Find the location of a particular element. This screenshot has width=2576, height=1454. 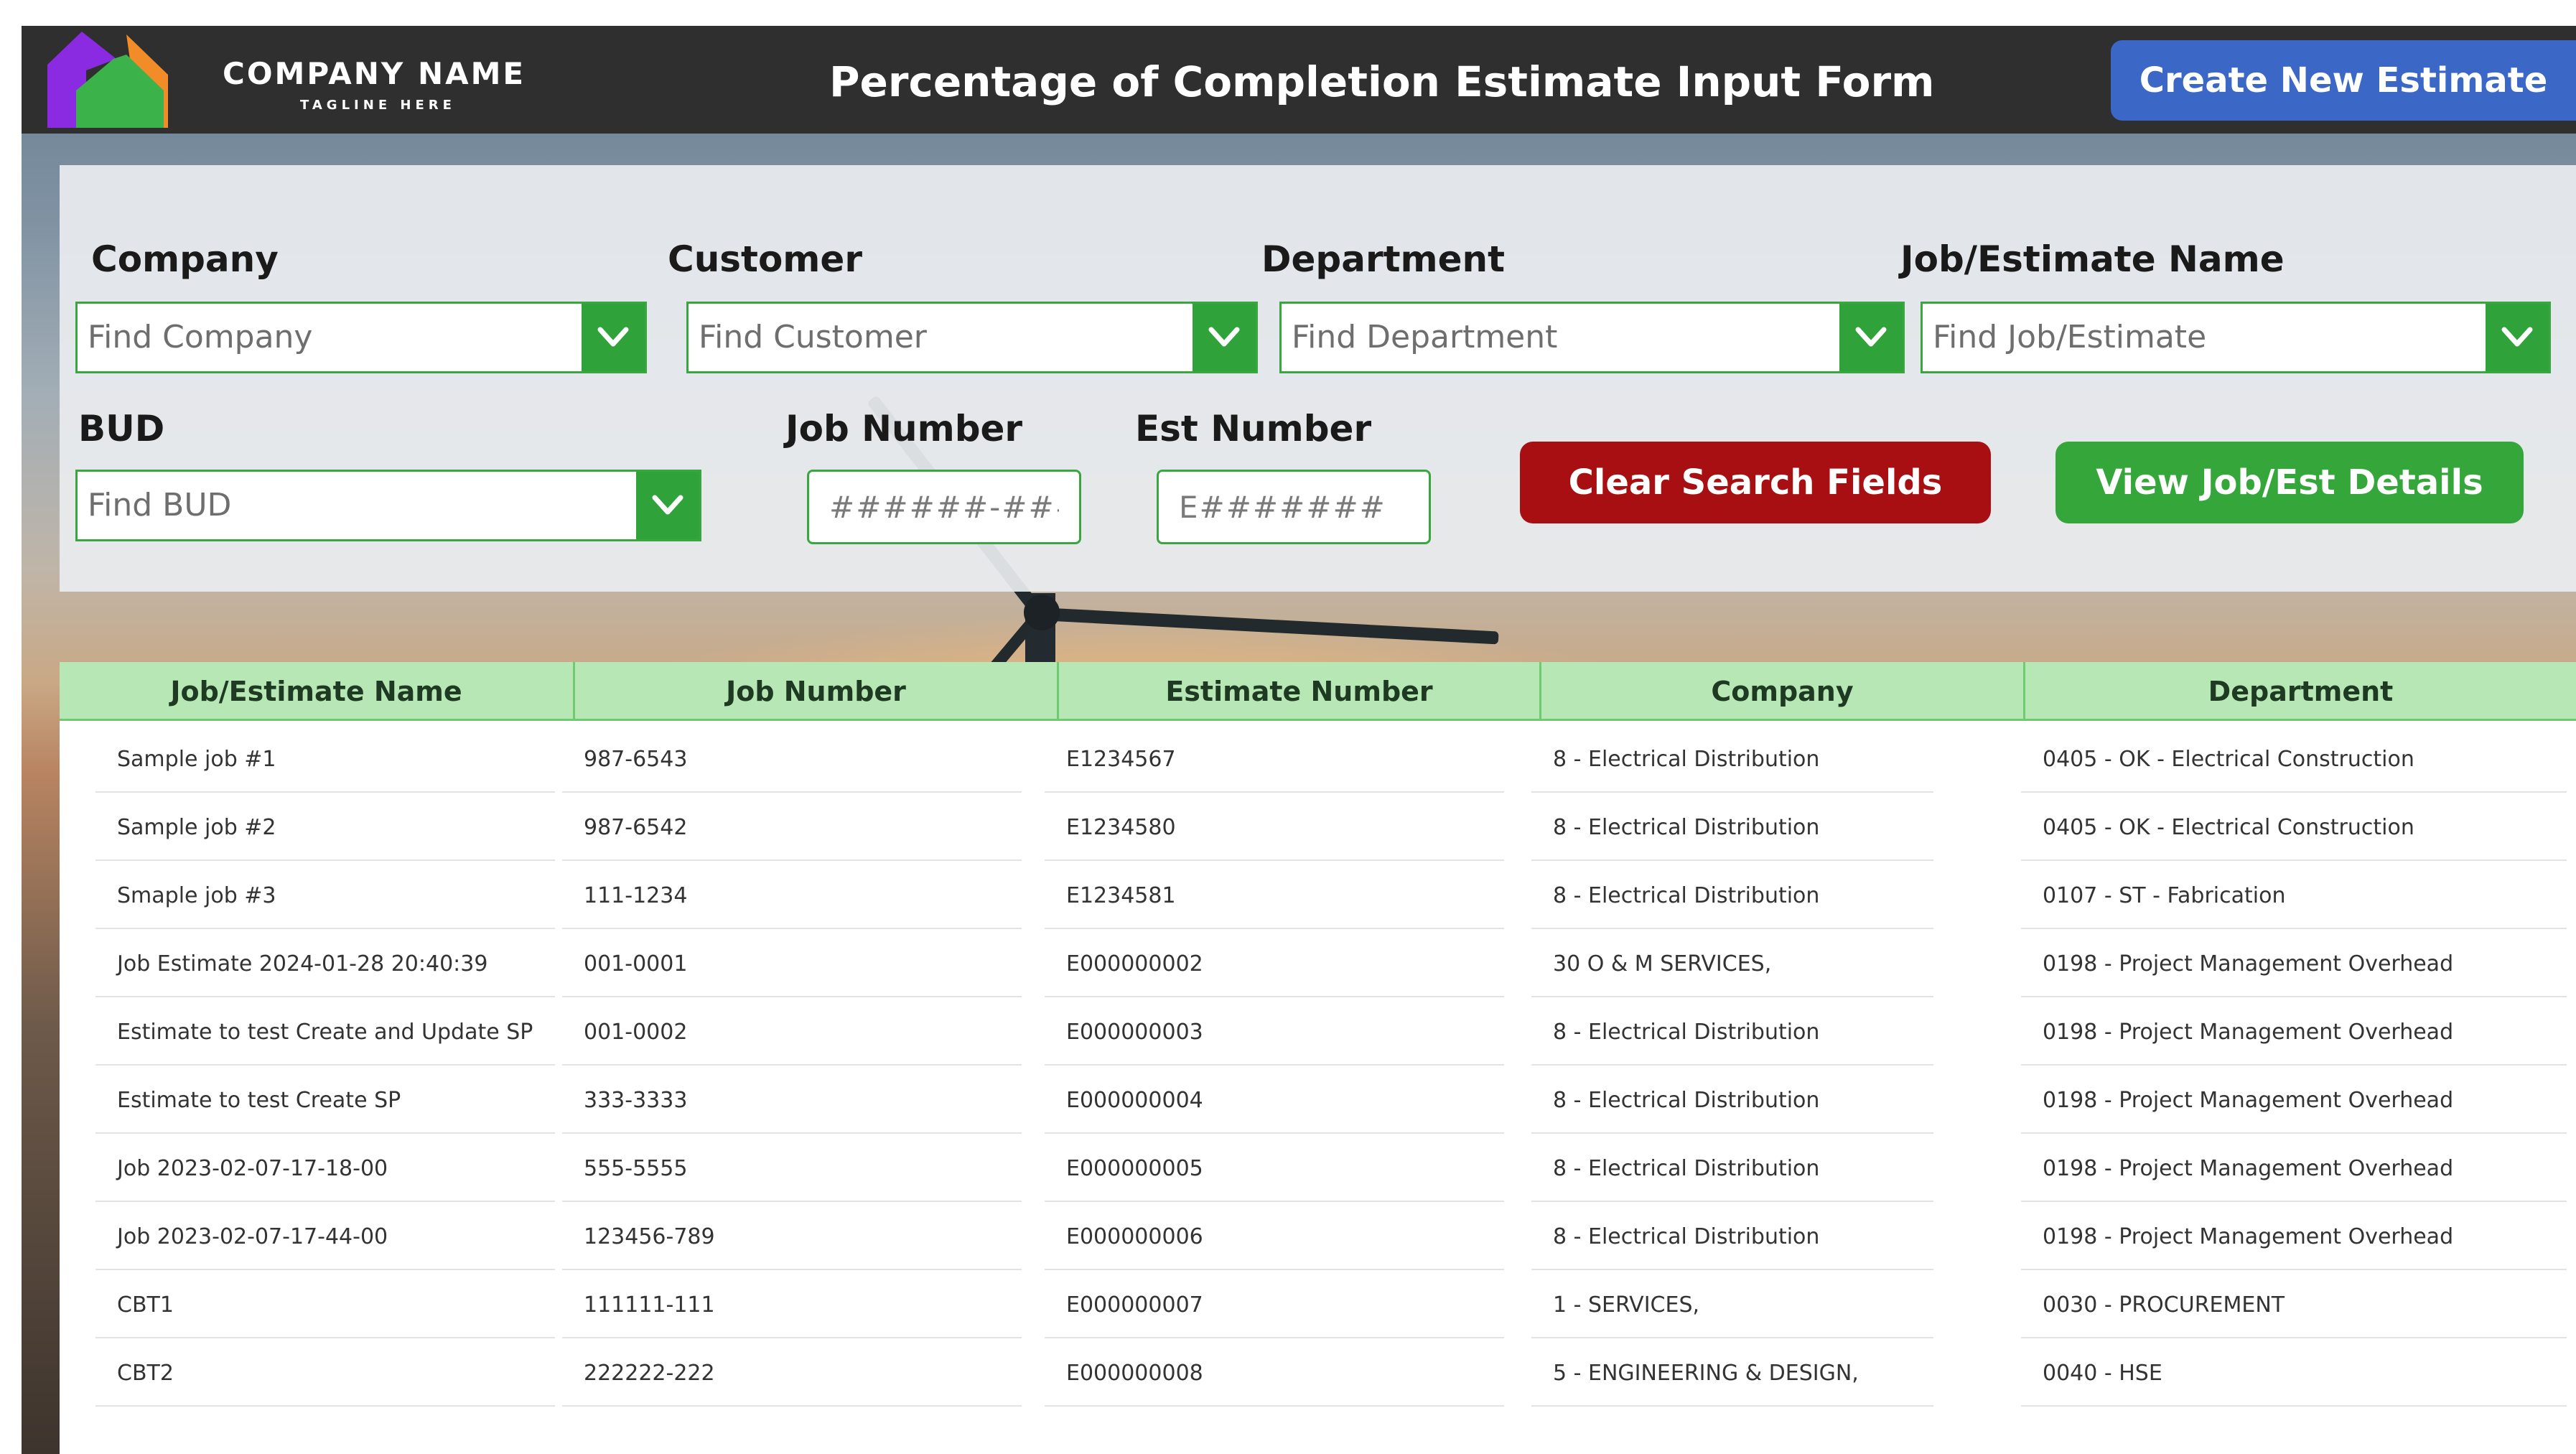

cell-estimate-number: E000000004 is located at coordinates (1274, 1101).